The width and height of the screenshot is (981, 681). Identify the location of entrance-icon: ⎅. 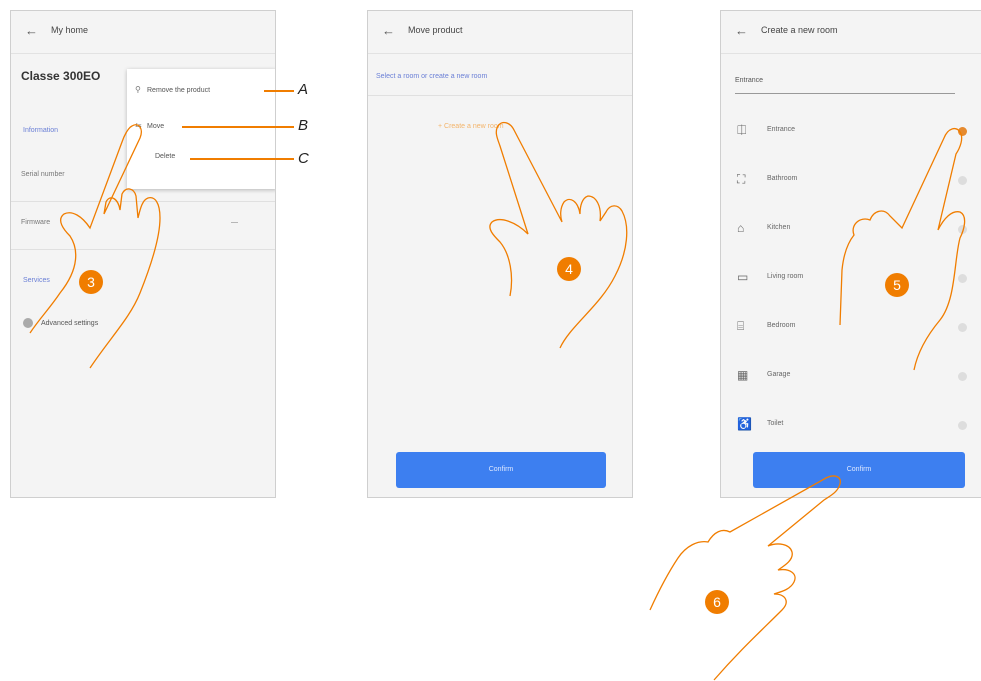
(742, 130).